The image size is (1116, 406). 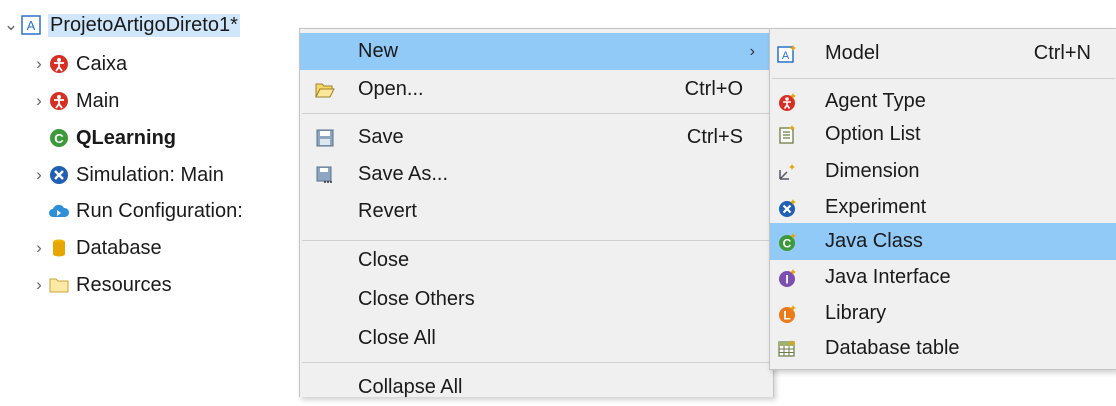 What do you see at coordinates (325, 138) in the screenshot?
I see `save-icon` at bounding box center [325, 138].